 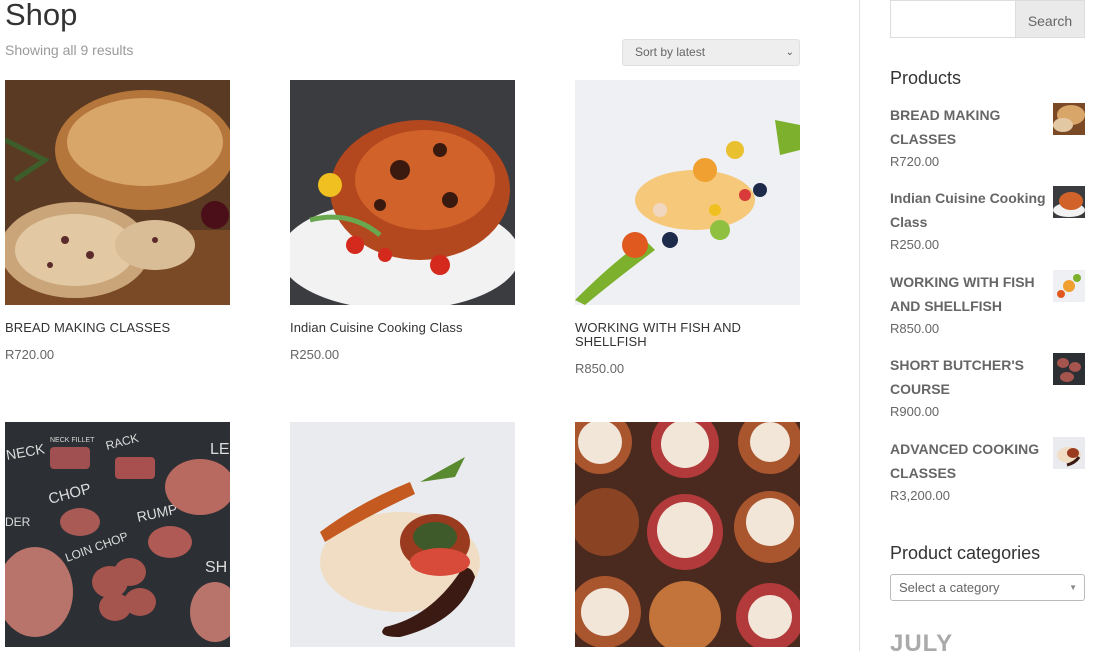 I want to click on cut-label: DER, so click(x=18, y=522).